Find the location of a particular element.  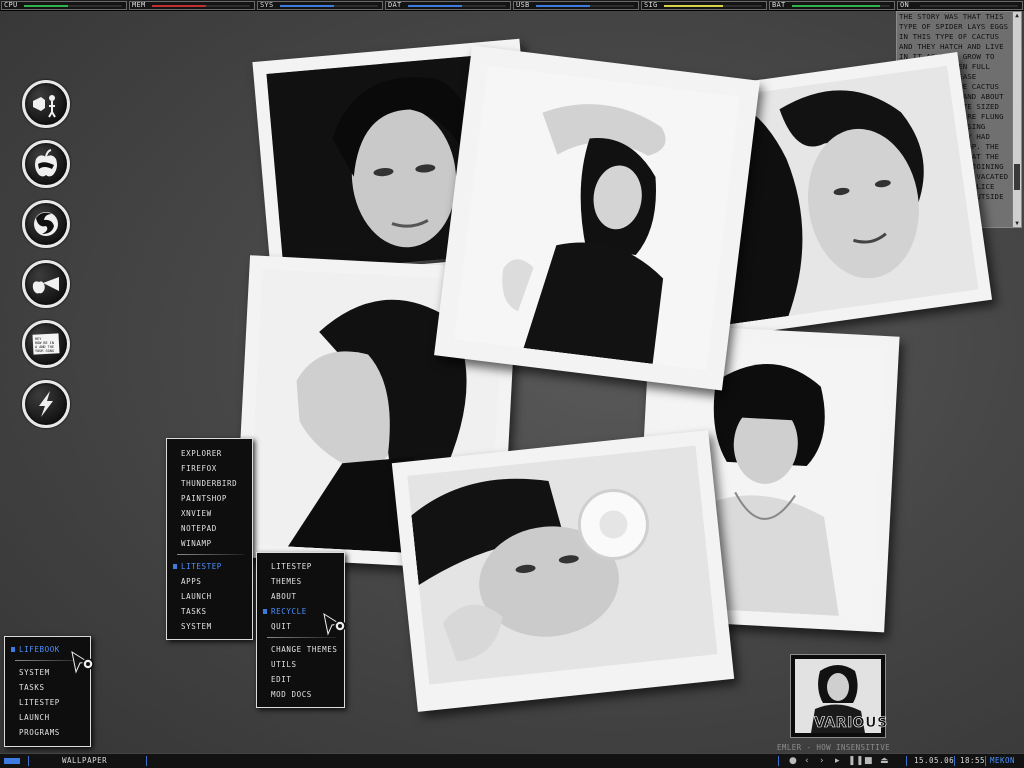

note-icon-glyph: HEY HOW BE IN A AND THE YOUR SONG is located at coordinates (46, 344).